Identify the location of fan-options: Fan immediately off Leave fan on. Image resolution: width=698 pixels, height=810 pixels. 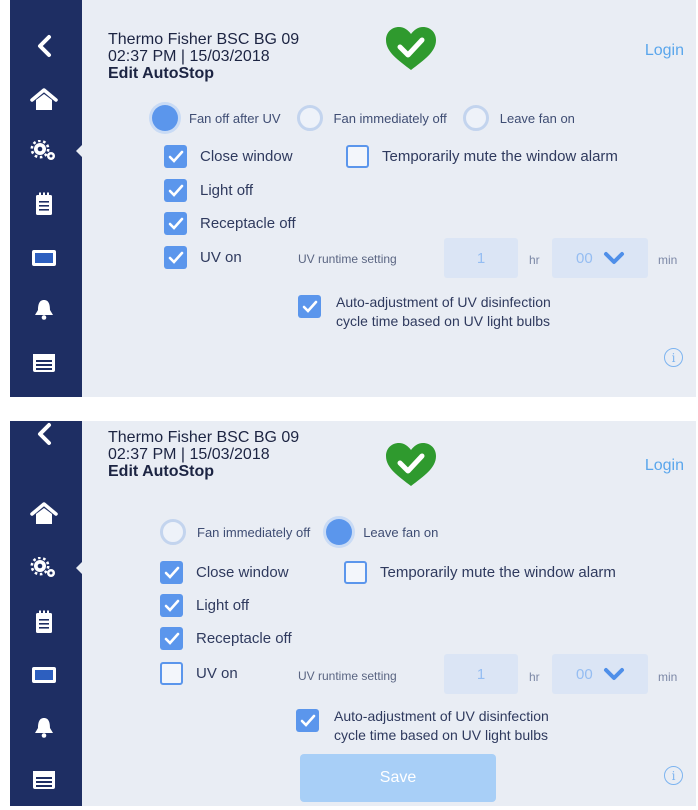
(307, 532).